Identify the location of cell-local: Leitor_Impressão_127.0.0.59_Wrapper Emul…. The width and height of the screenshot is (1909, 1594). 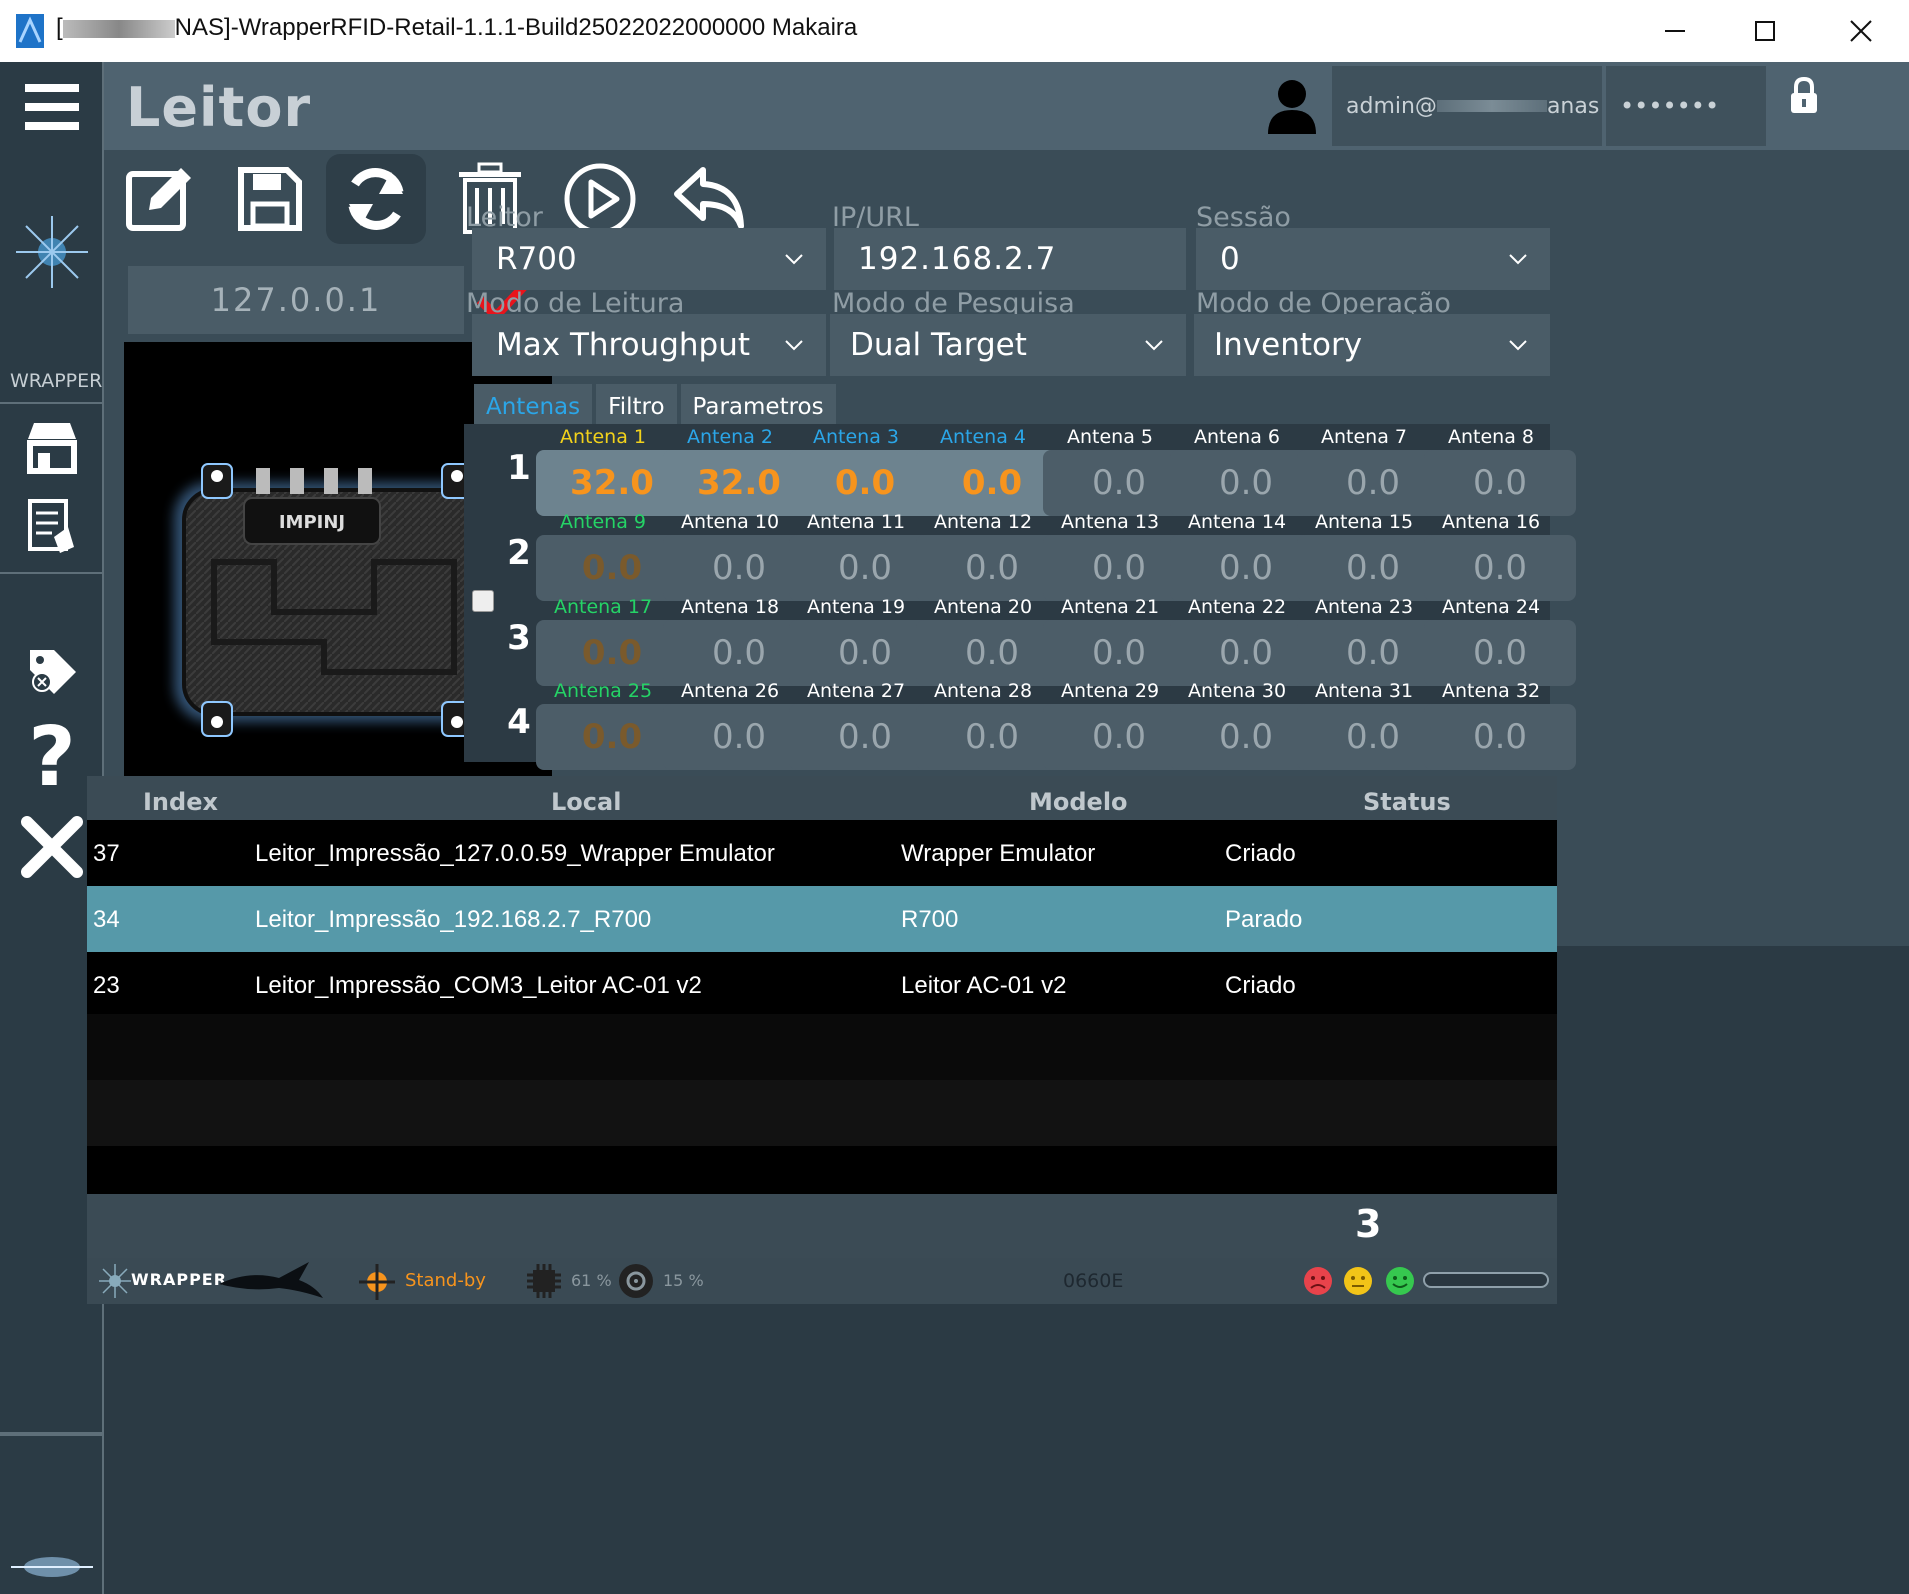
(515, 853).